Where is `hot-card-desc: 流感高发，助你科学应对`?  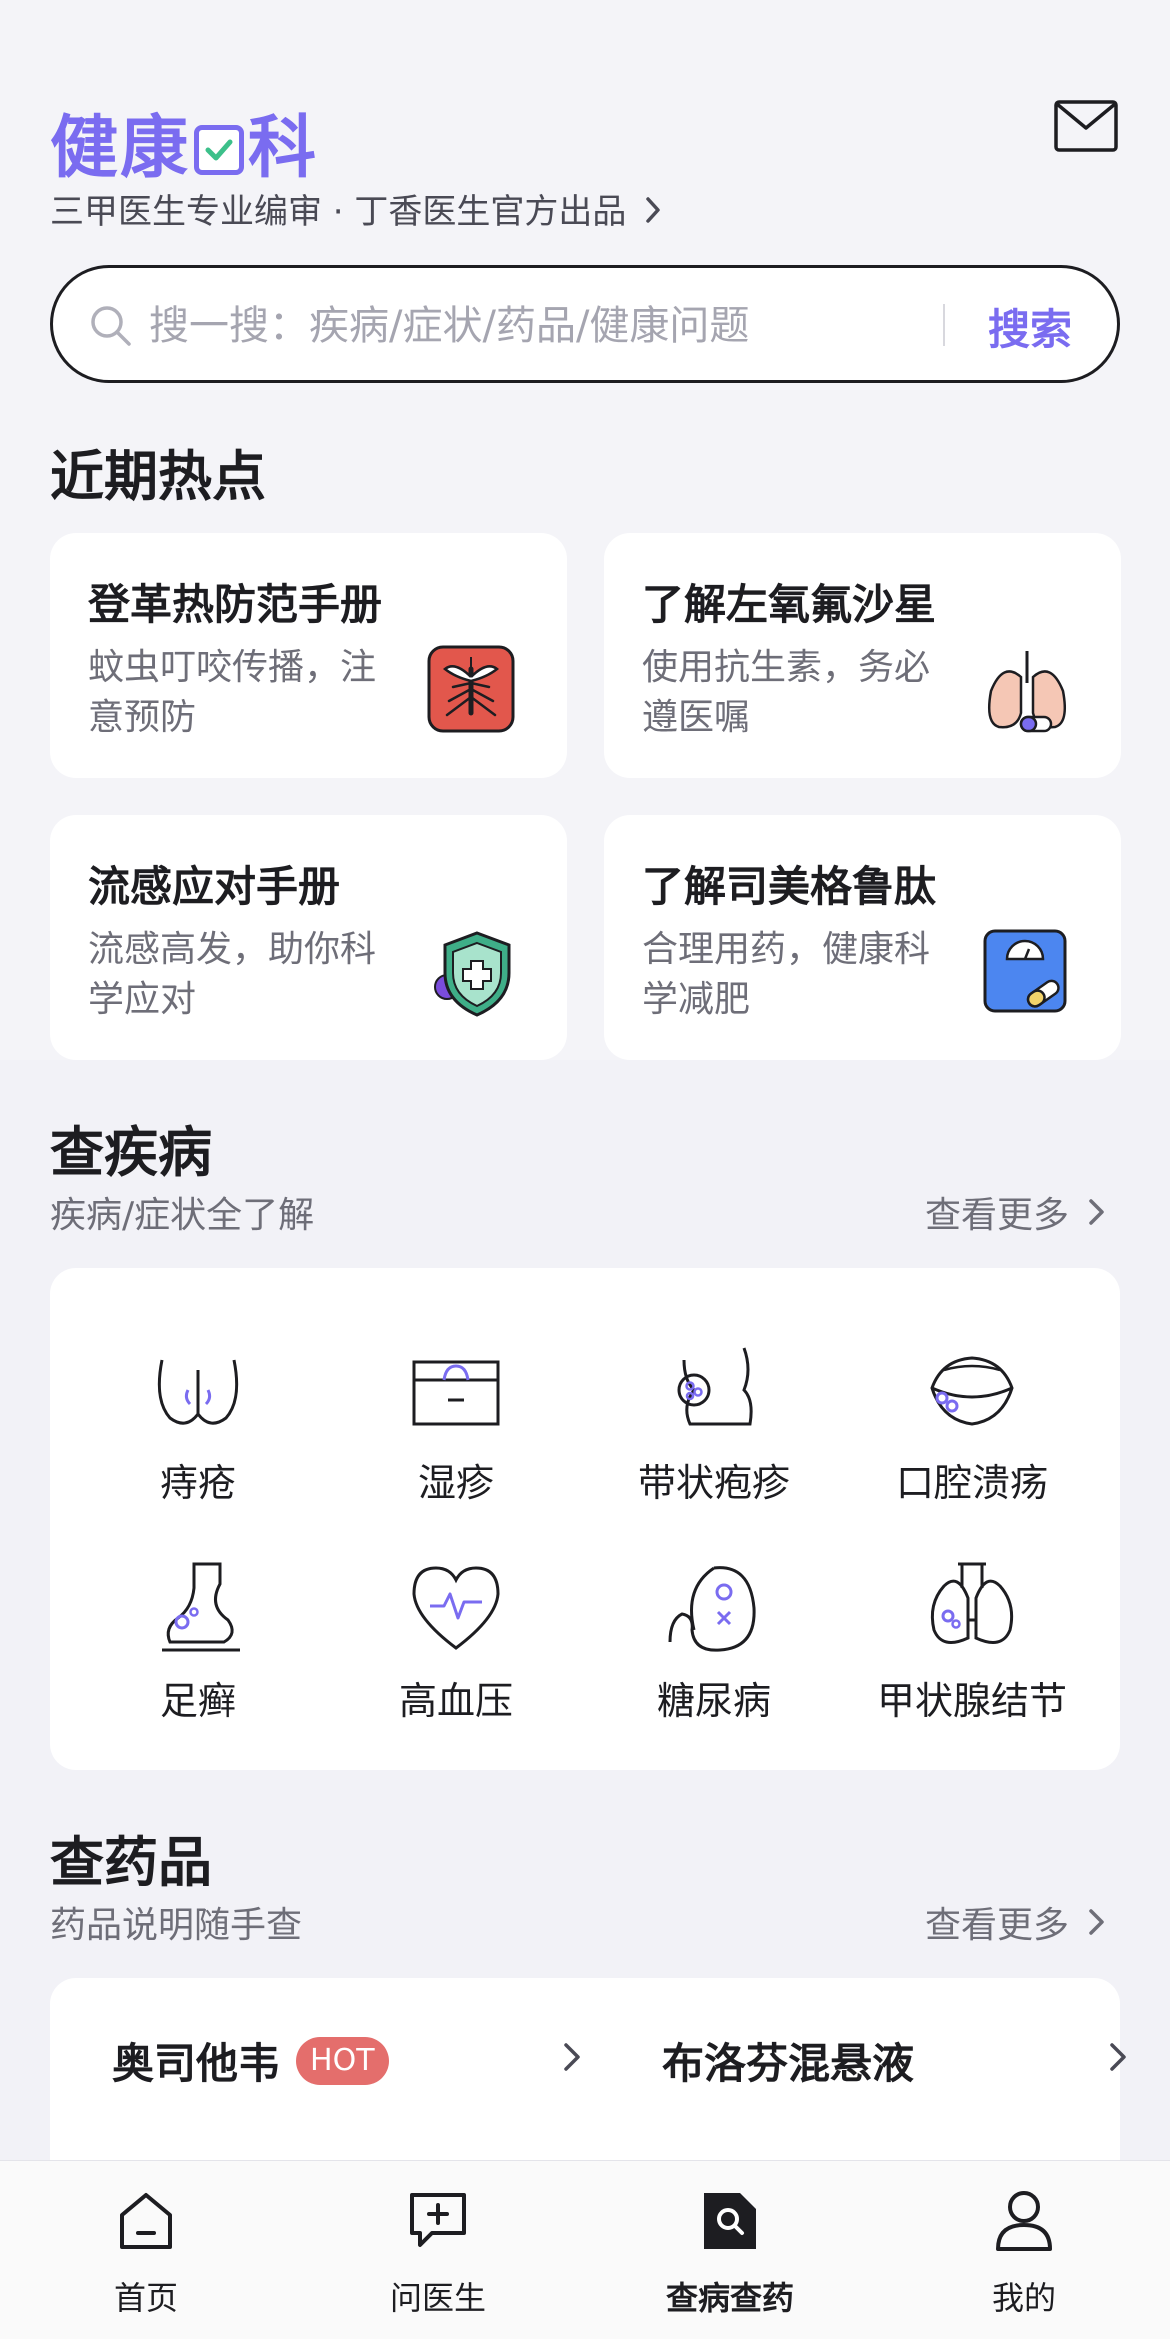
hot-card-desc: 流感高发，助你科学应对 is located at coordinates (232, 974).